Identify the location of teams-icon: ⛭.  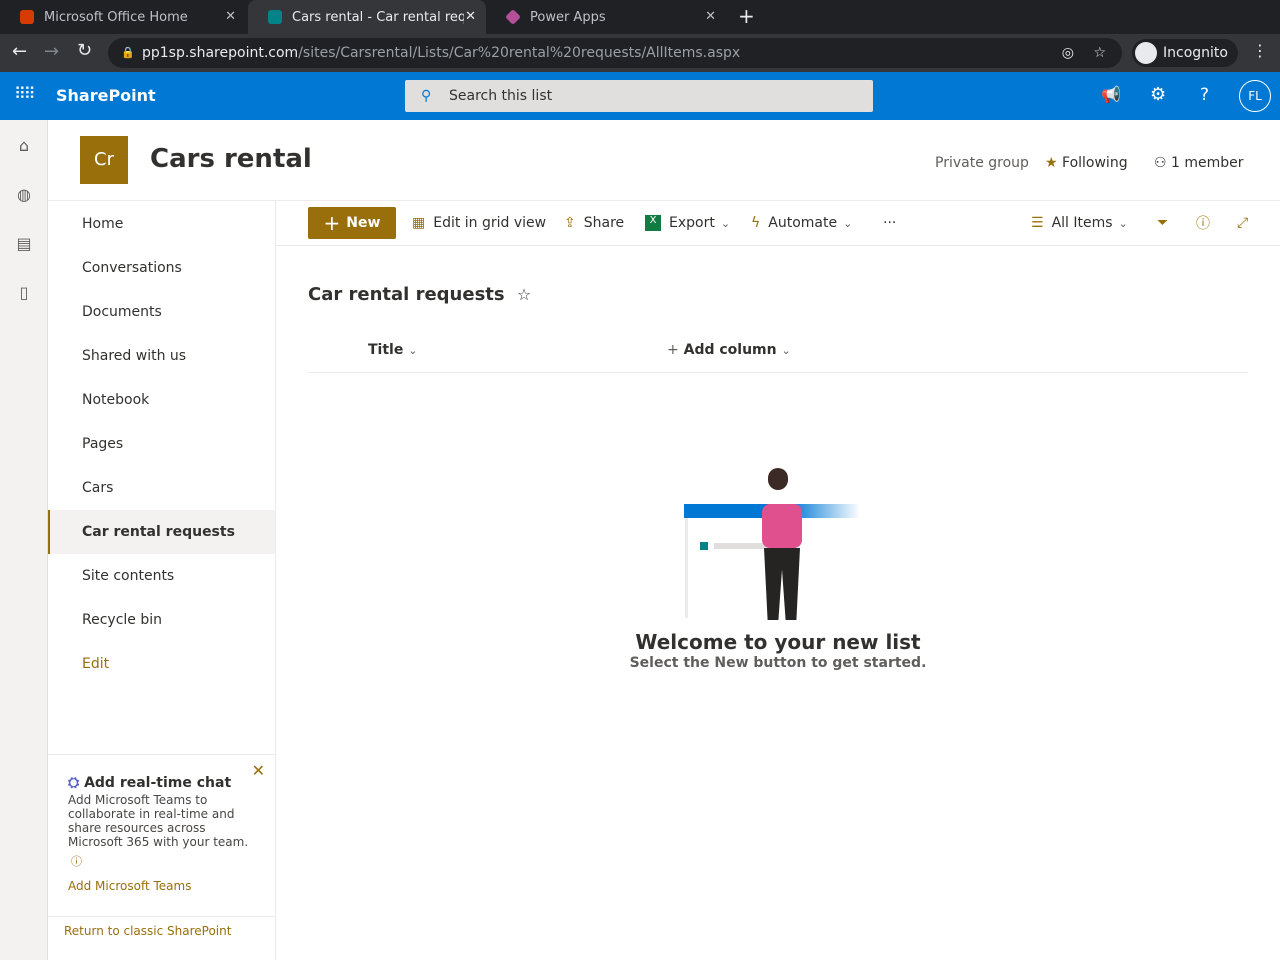
(74, 783).